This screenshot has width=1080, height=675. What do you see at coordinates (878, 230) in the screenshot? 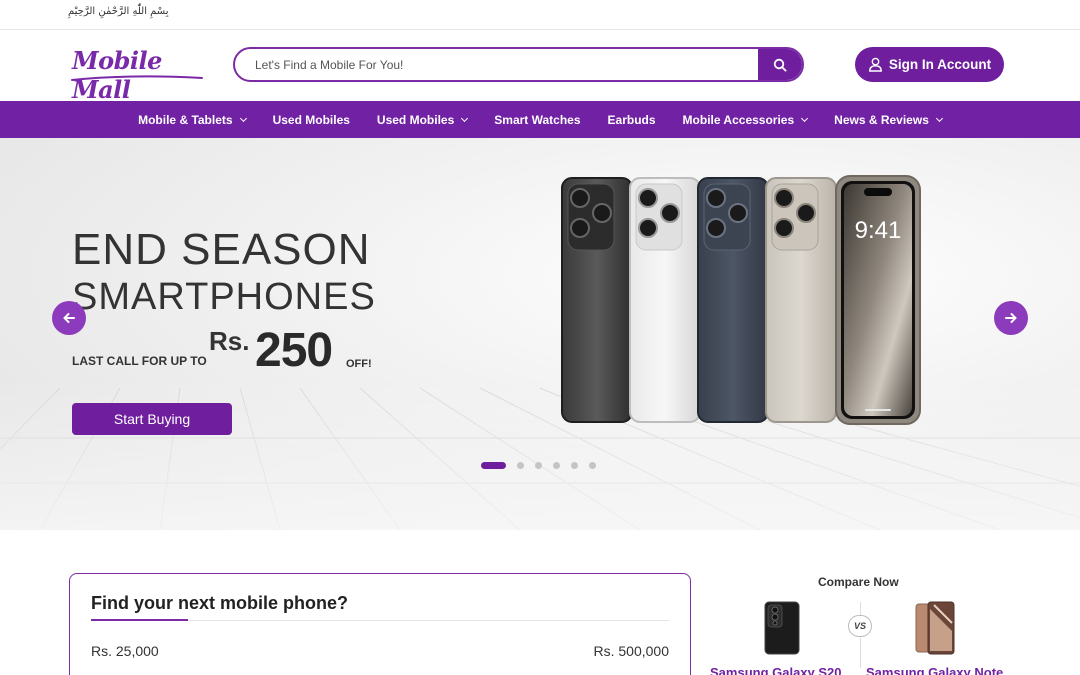
I see `phone-screen-time: 9:41` at bounding box center [878, 230].